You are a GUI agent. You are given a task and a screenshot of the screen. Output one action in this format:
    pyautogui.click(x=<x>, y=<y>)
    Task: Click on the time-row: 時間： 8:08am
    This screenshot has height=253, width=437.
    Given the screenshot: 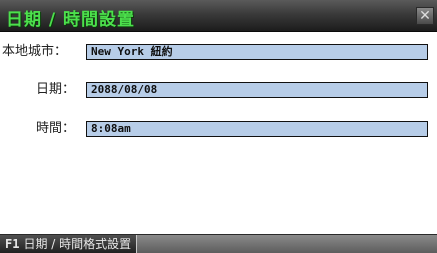 What is the action you would take?
    pyautogui.click(x=218, y=129)
    